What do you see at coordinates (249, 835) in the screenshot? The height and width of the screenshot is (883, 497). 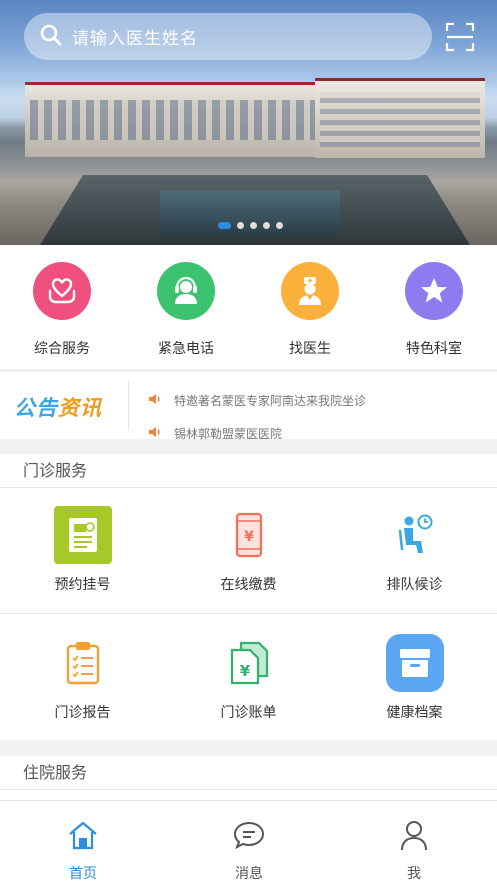 I see `message-icon` at bounding box center [249, 835].